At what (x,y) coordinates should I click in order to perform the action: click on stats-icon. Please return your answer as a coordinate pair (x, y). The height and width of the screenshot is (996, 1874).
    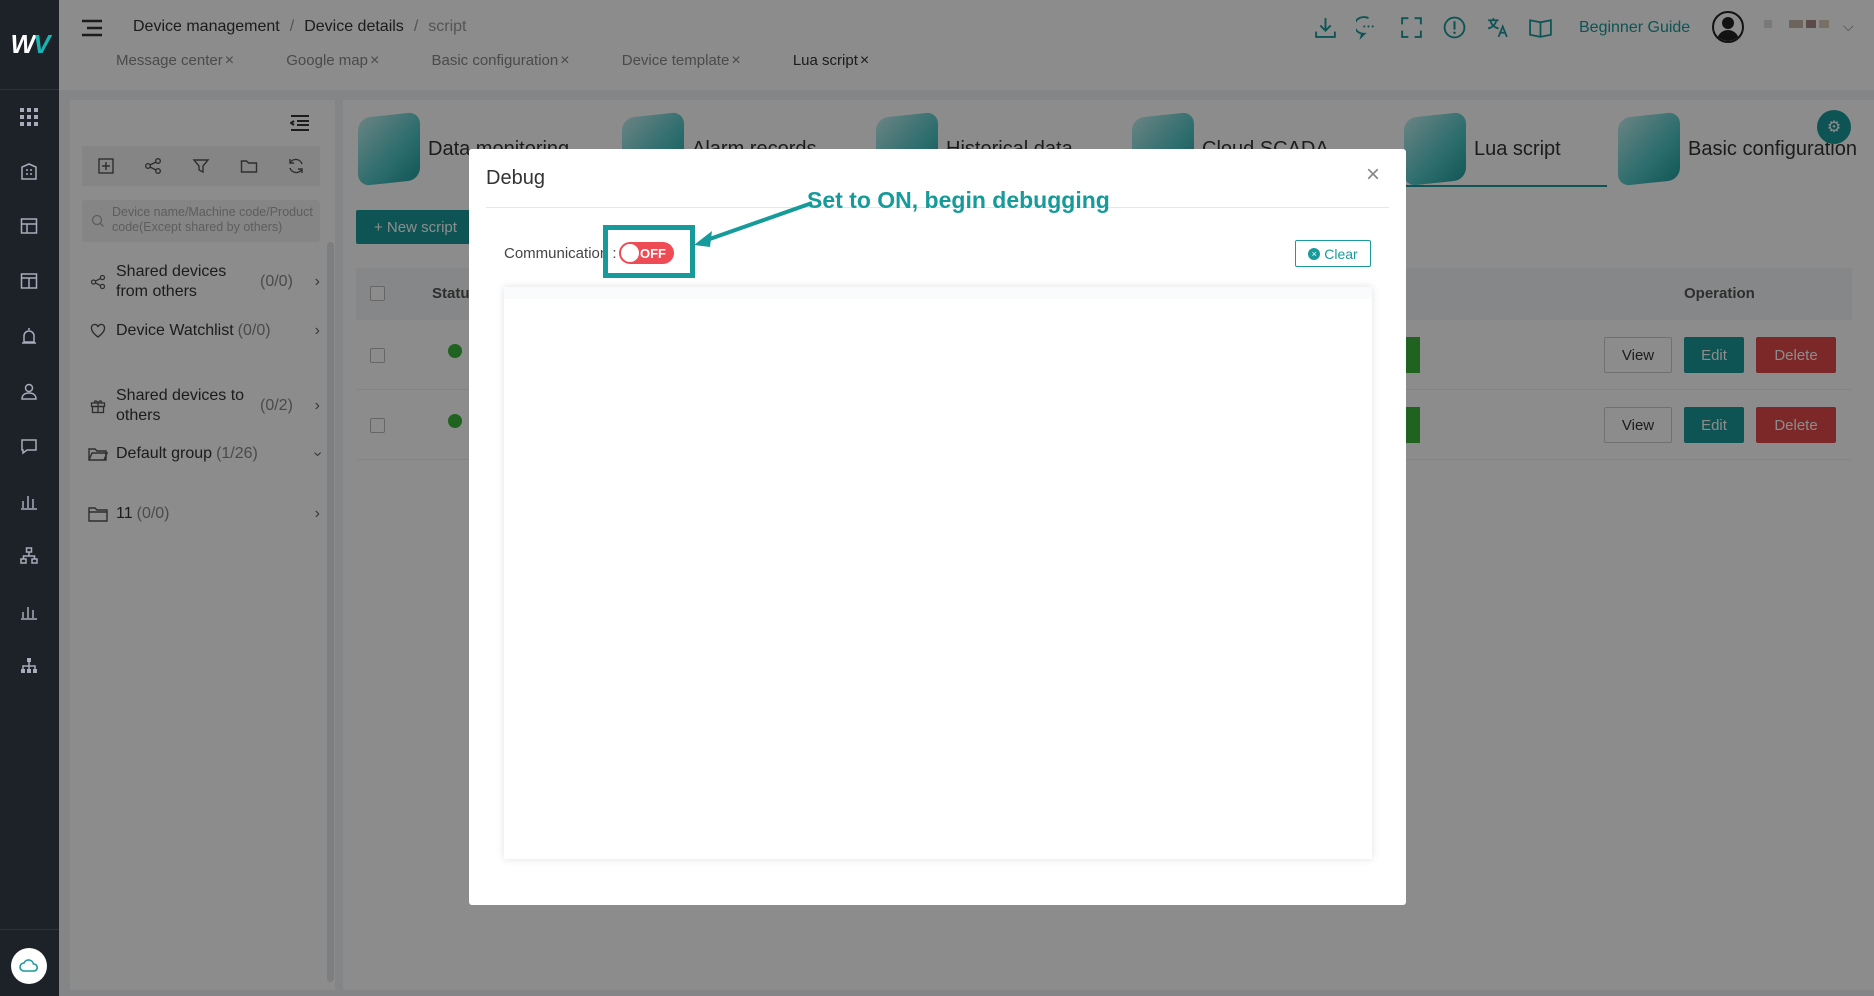
    Looking at the image, I should click on (29, 611).